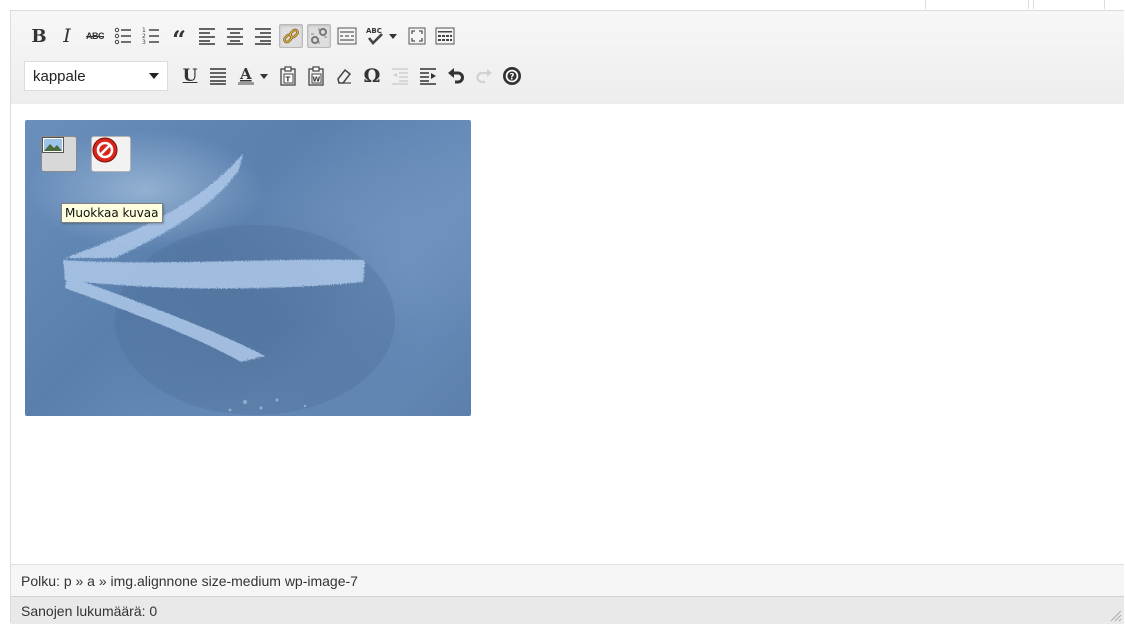  I want to click on help-button: ?, so click(512, 76).